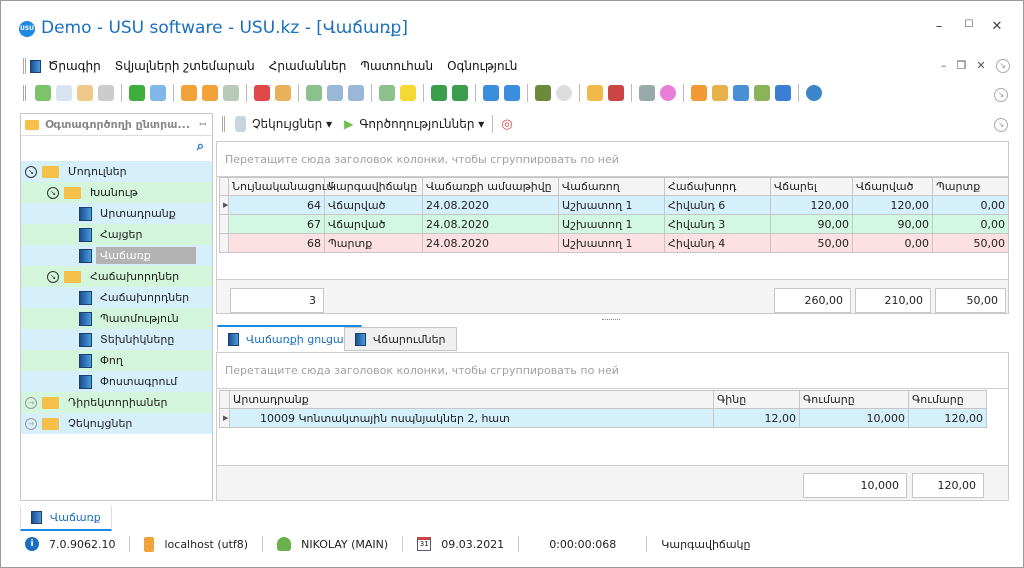 The image size is (1024, 568). What do you see at coordinates (231, 93) in the screenshot?
I see `filter-check-icon` at bounding box center [231, 93].